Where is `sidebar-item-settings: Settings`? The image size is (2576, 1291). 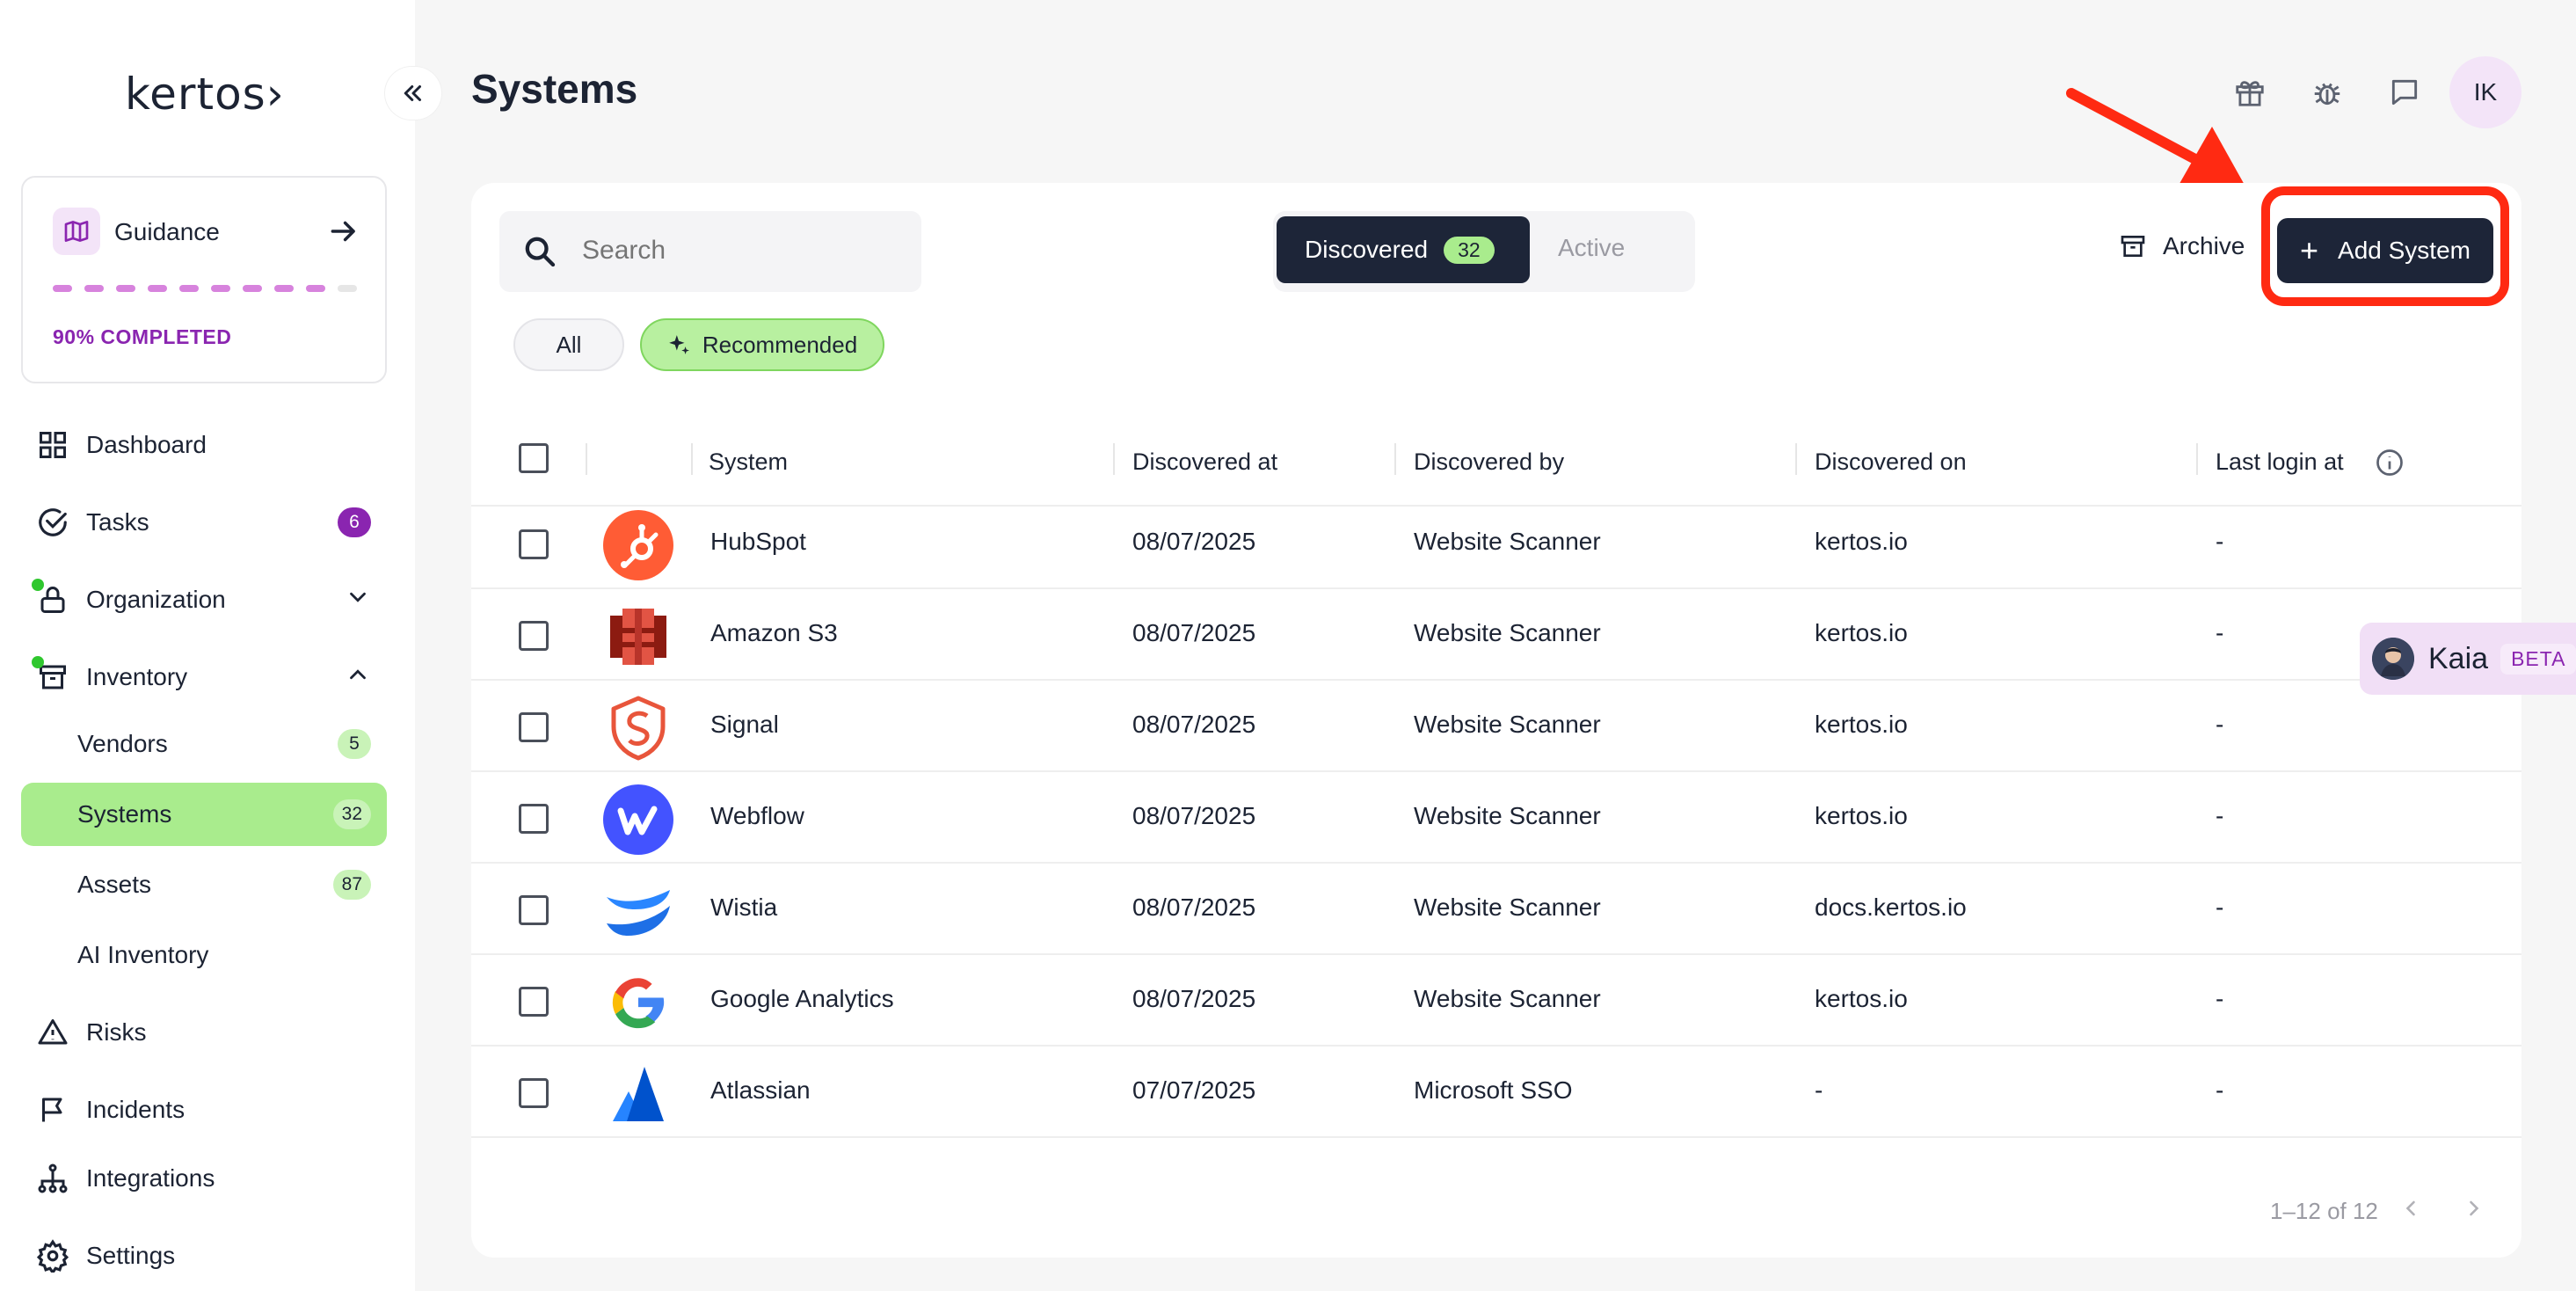
sidebar-item-settings: Settings is located at coordinates (204, 1255).